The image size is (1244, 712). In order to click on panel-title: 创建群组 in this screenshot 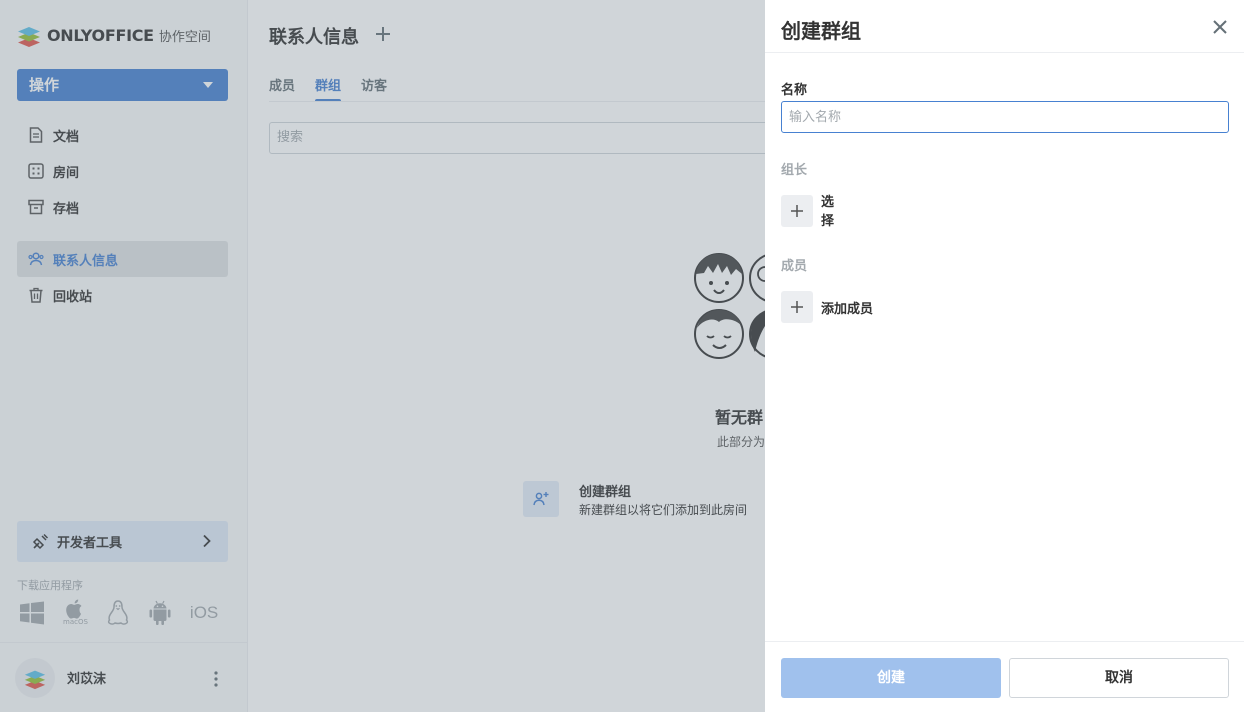, I will do `click(821, 31)`.